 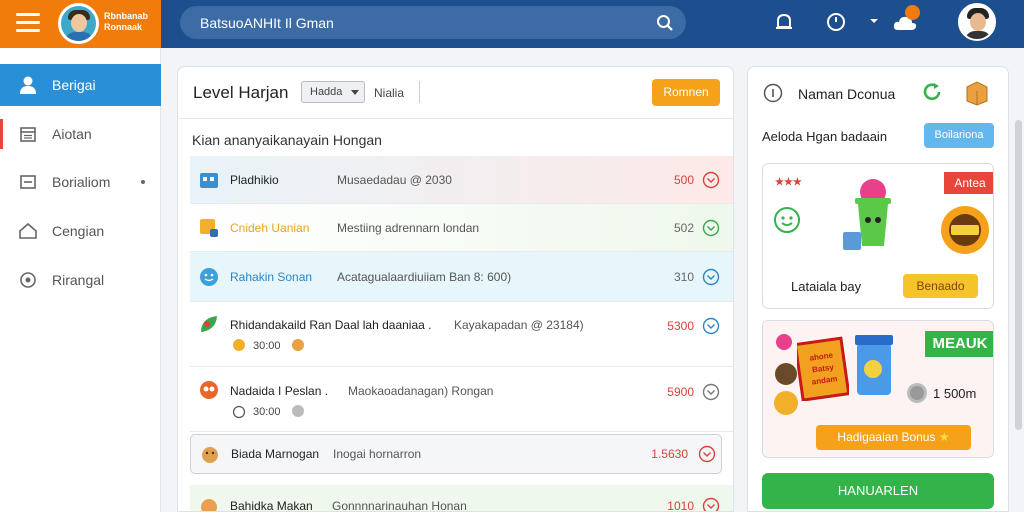 I want to click on sidebar-item-label: Borialiom, so click(x=81, y=182).